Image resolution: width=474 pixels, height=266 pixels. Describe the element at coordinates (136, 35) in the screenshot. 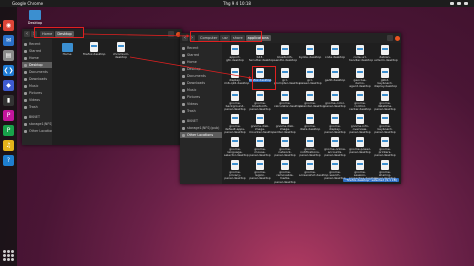

I see `arrow-breadcrumb` at that location.